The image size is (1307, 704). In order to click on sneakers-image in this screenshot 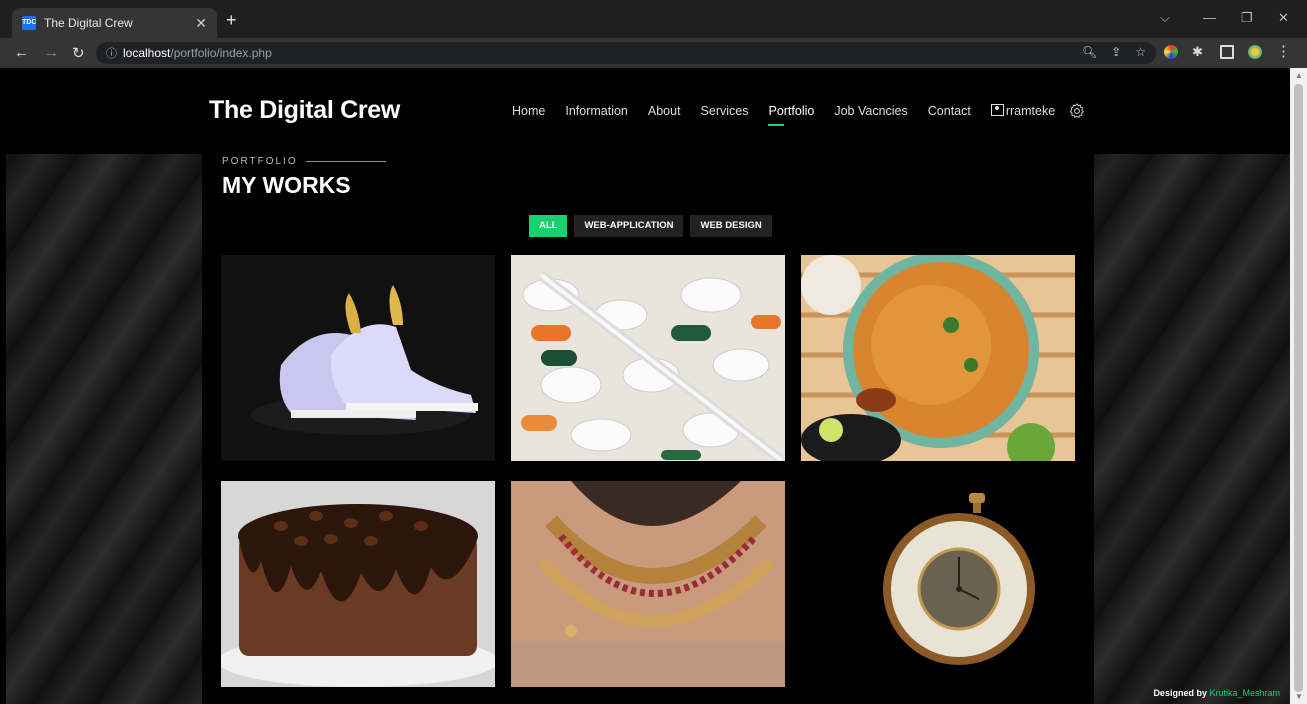, I will do `click(358, 358)`.